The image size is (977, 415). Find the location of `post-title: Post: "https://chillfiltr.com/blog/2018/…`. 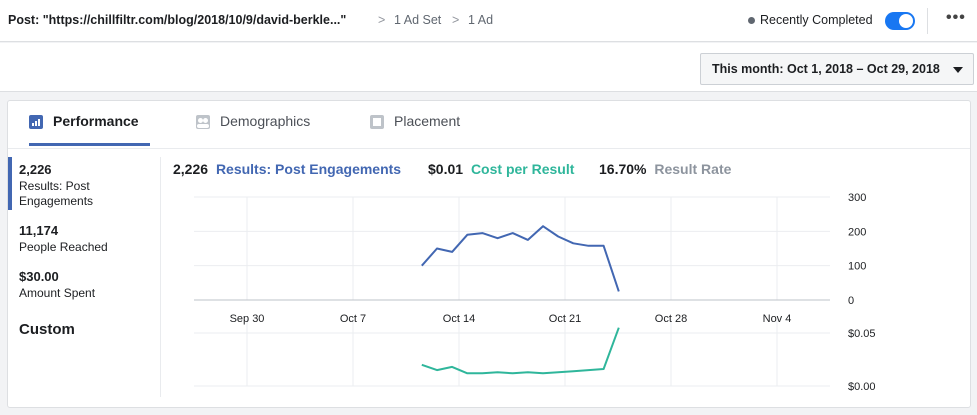

post-title: Post: "https://chillfiltr.com/blog/2018/… is located at coordinates (177, 20).